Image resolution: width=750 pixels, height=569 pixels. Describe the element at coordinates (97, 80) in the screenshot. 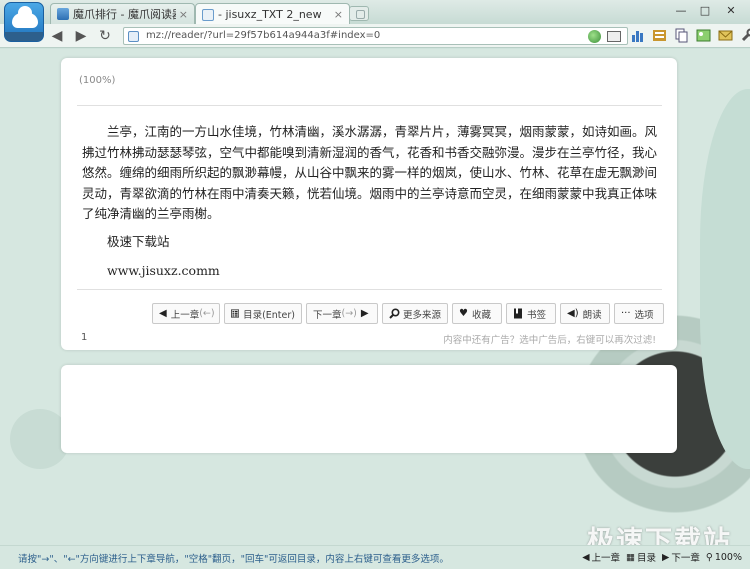

I see `zoom-label: (100%)` at that location.